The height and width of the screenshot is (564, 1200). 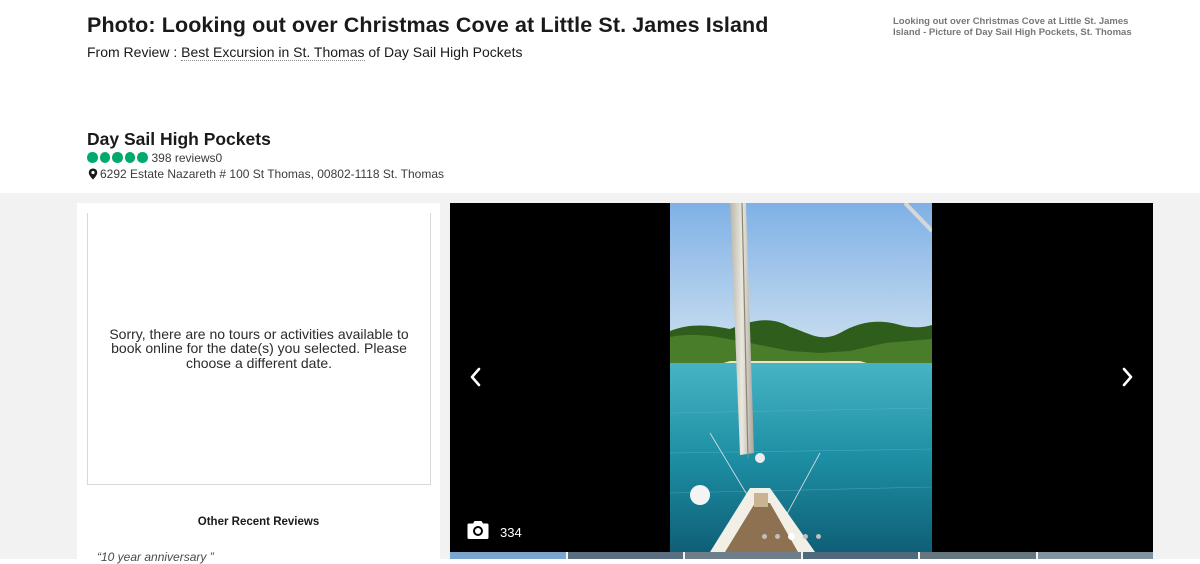 I want to click on rating-row: 398 reviews0, so click(x=155, y=158).